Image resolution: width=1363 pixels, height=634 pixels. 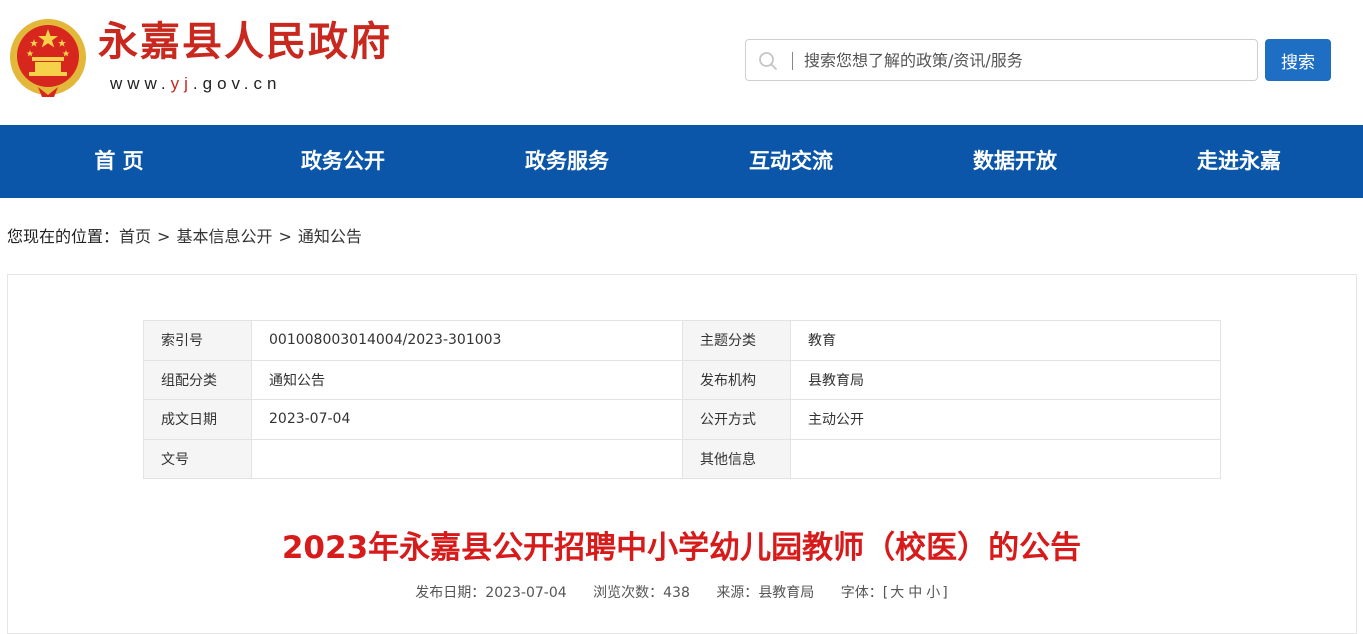 What do you see at coordinates (945, 593) in the screenshot?
I see `font-bracket-close: ]` at bounding box center [945, 593].